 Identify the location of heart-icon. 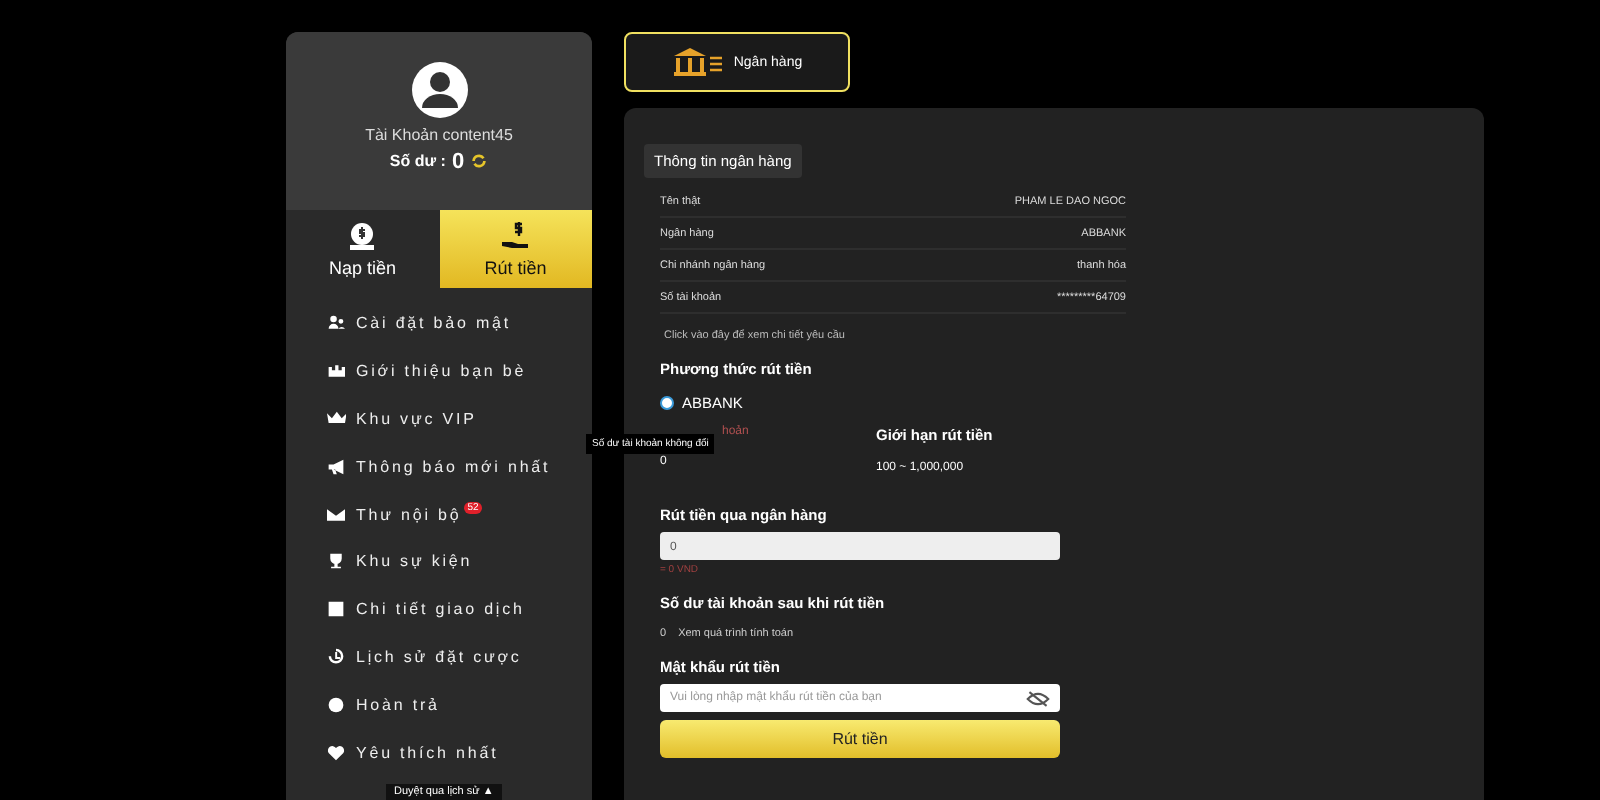
(336, 752).